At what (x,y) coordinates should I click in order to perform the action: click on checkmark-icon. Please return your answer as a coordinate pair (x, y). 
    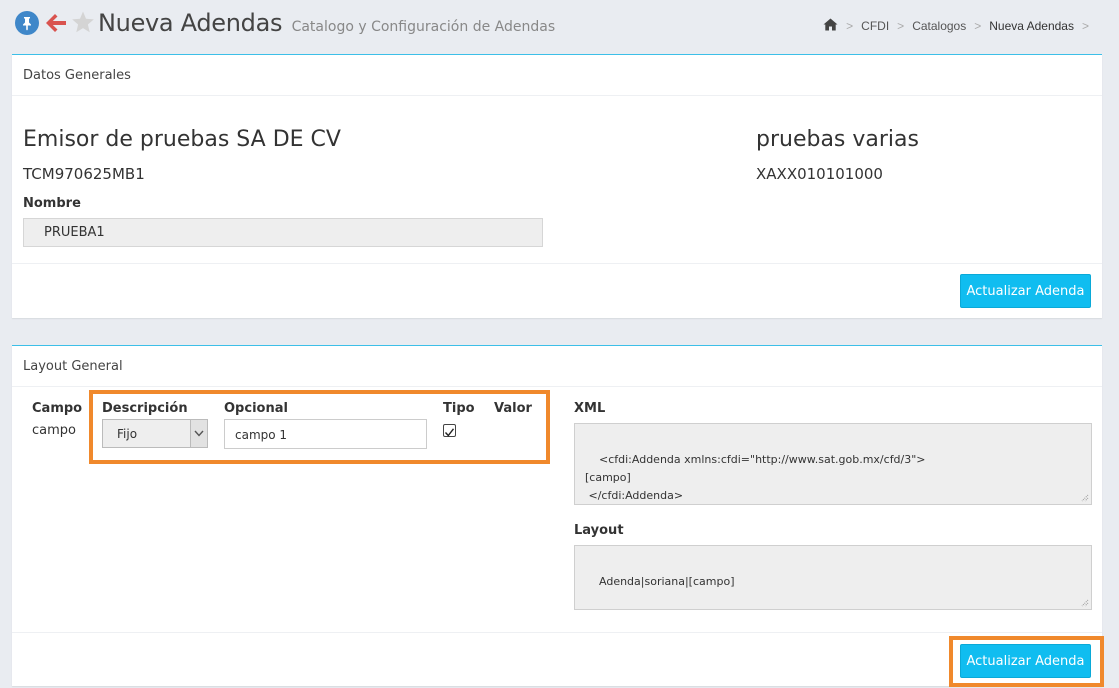
    Looking at the image, I should click on (449, 432).